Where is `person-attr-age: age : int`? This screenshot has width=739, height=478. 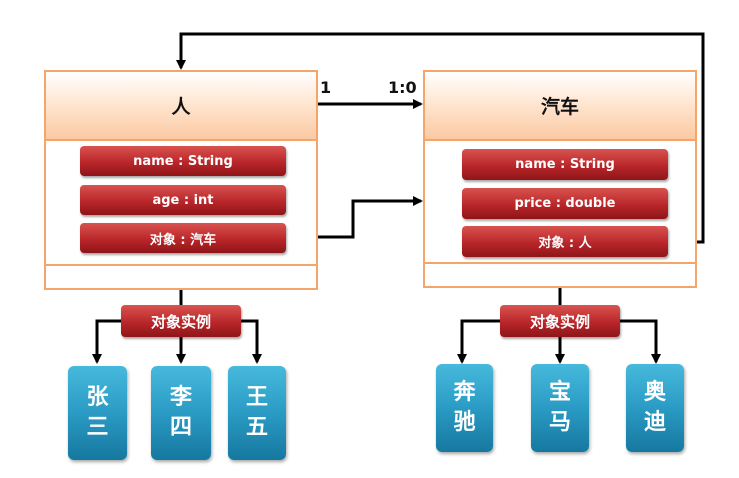 person-attr-age: age : int is located at coordinates (183, 200).